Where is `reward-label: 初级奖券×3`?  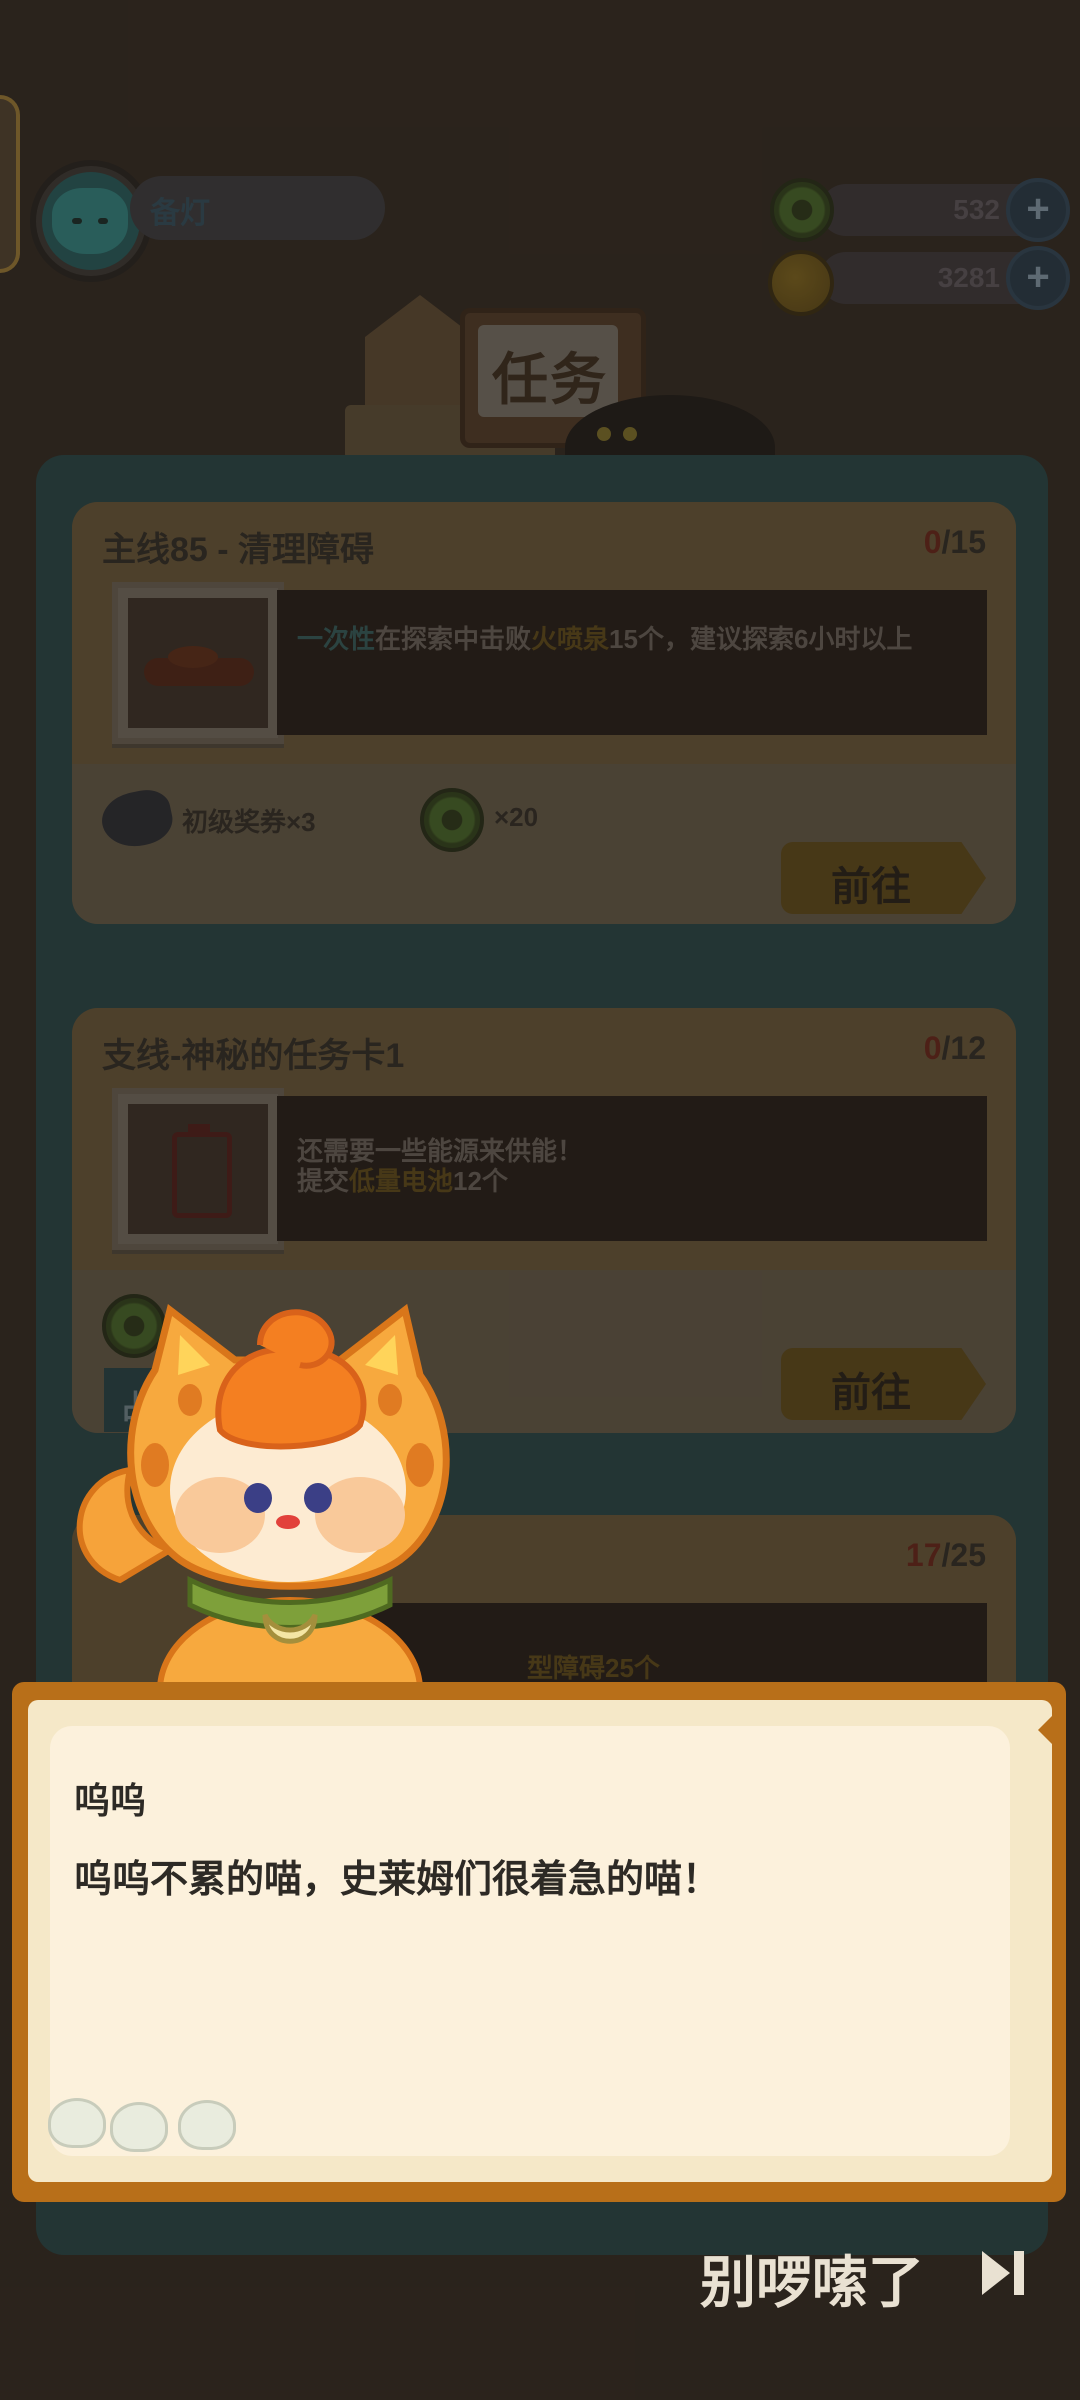
reward-label: 初级奖券×3 is located at coordinates (249, 822).